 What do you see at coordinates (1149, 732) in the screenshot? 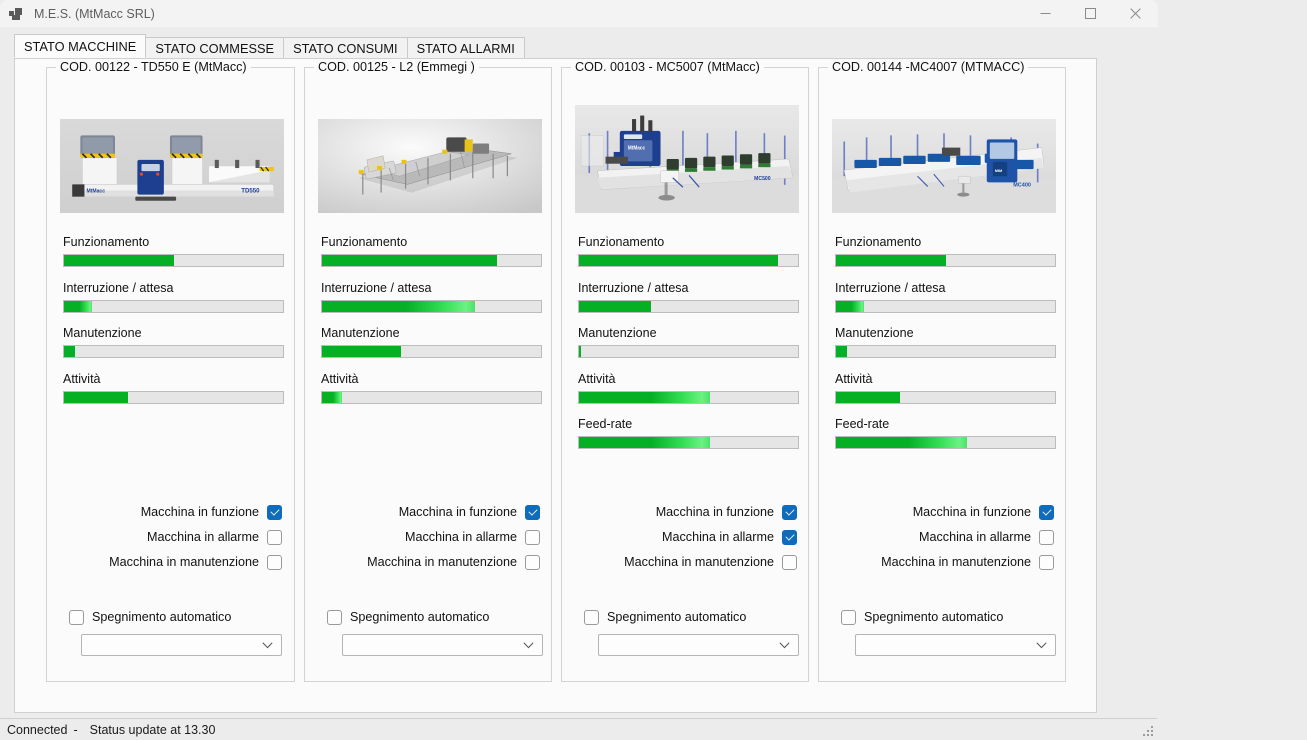
I see `resize-grip` at bounding box center [1149, 732].